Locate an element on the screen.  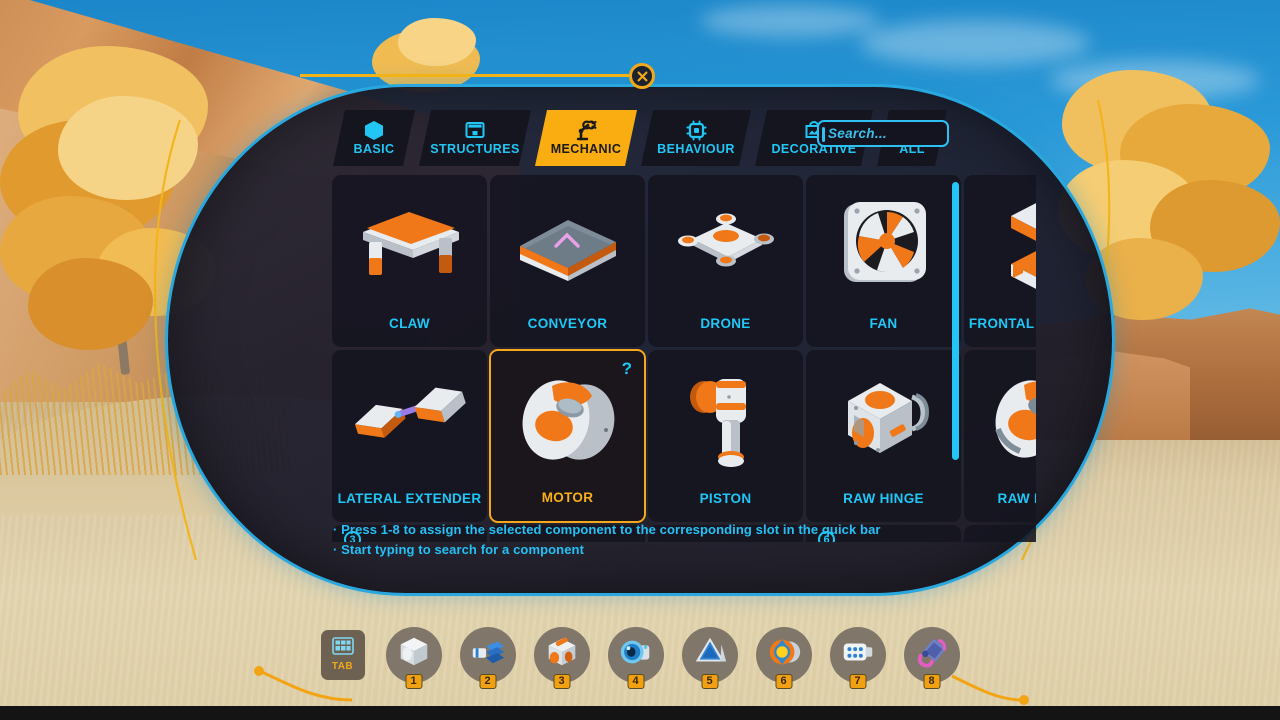
quick-slot-6: 6 is located at coordinates (783, 657).